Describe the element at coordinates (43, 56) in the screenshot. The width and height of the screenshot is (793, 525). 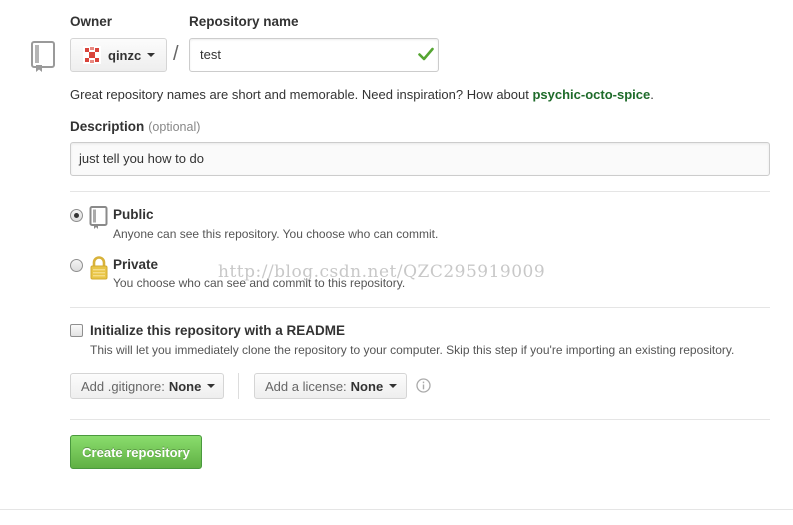
I see `repo-icon` at that location.